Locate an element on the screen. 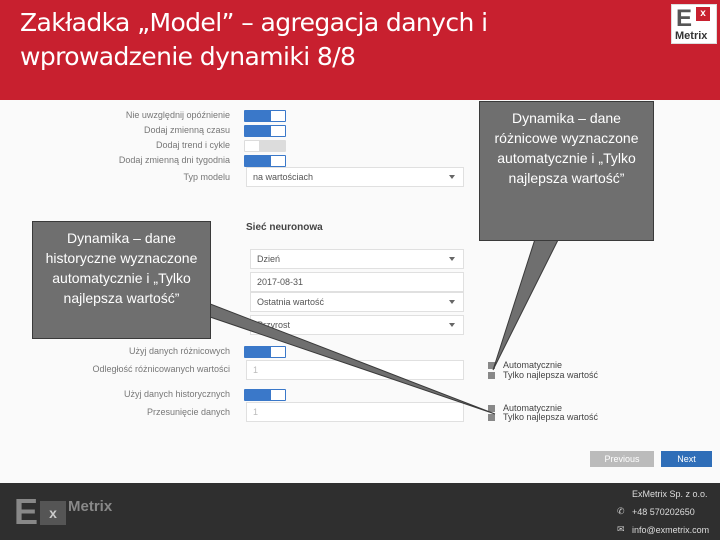  footer-company: ExMetrix Sp. z o.o. is located at coordinates (670, 494).